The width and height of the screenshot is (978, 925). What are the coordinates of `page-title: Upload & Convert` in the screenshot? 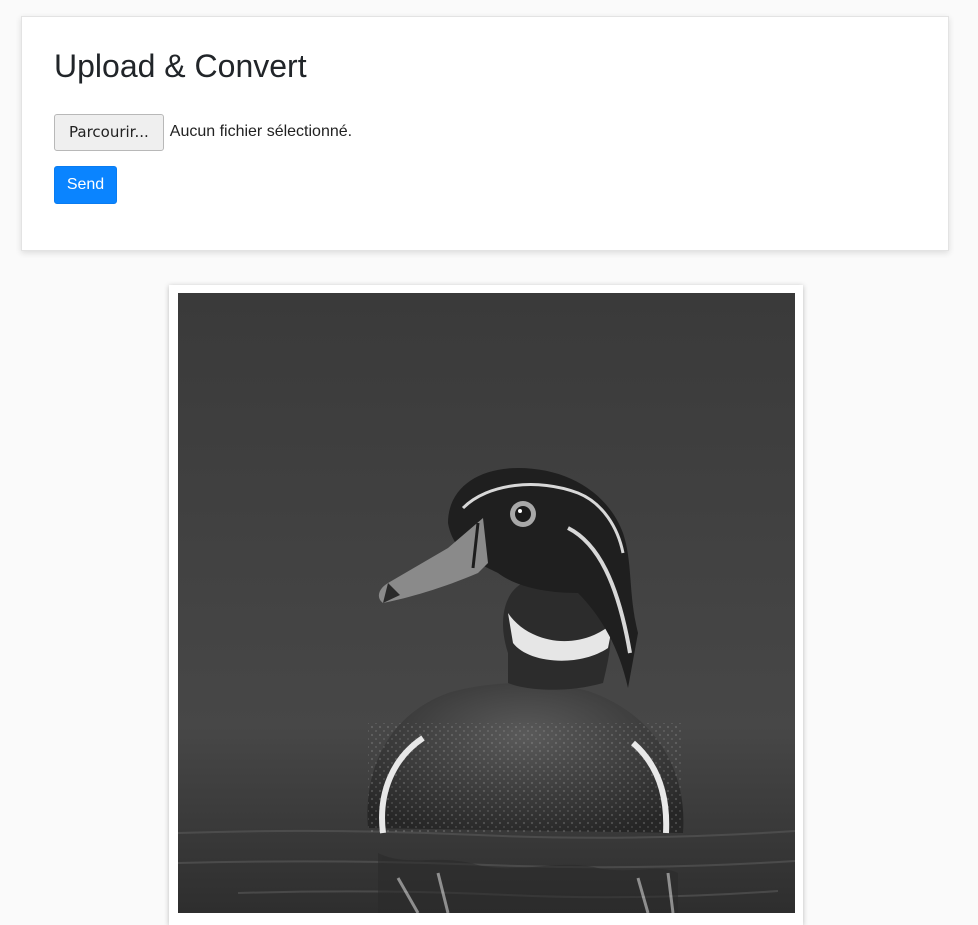 It's located at (180, 66).